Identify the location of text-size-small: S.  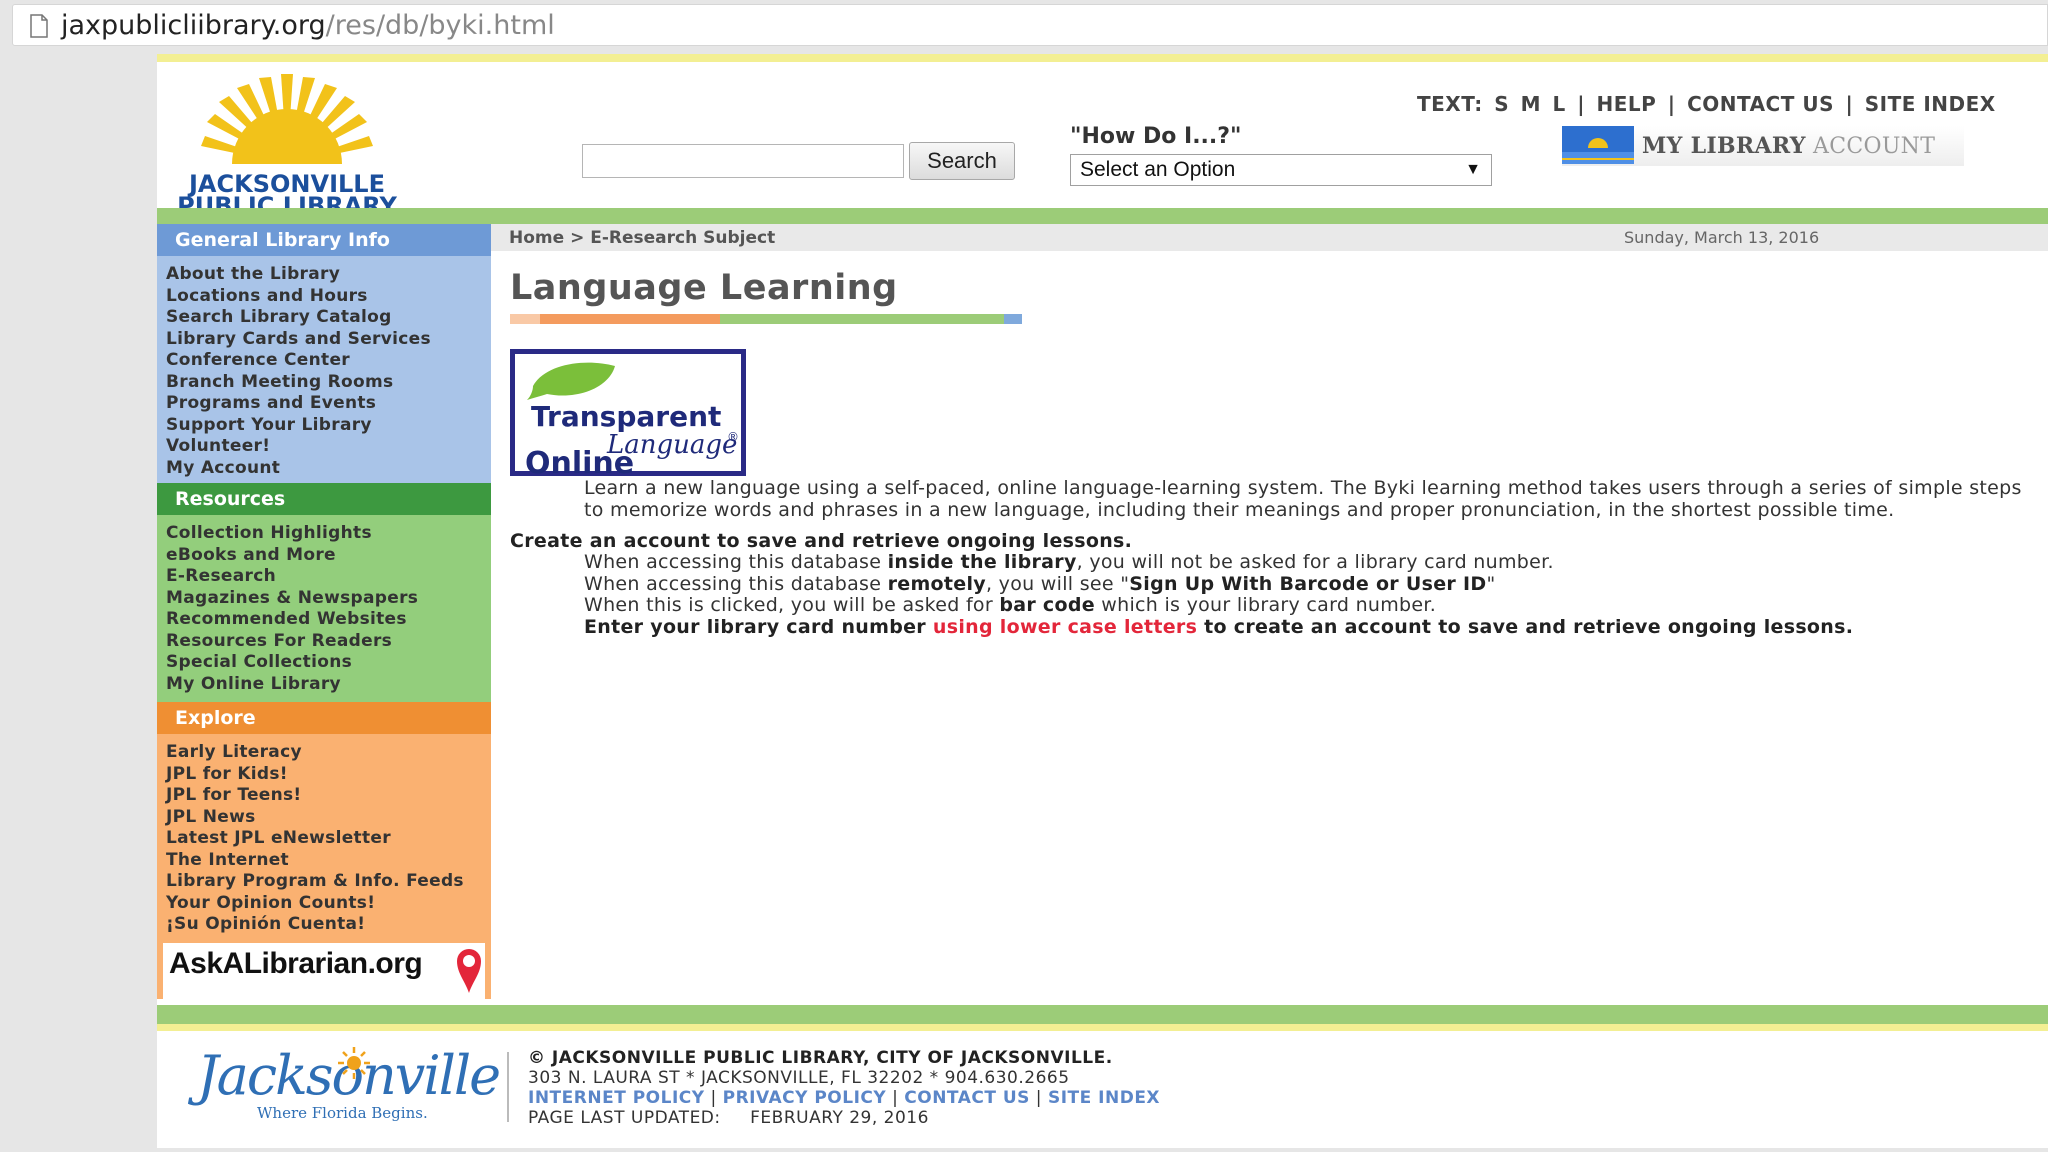
(1501, 104).